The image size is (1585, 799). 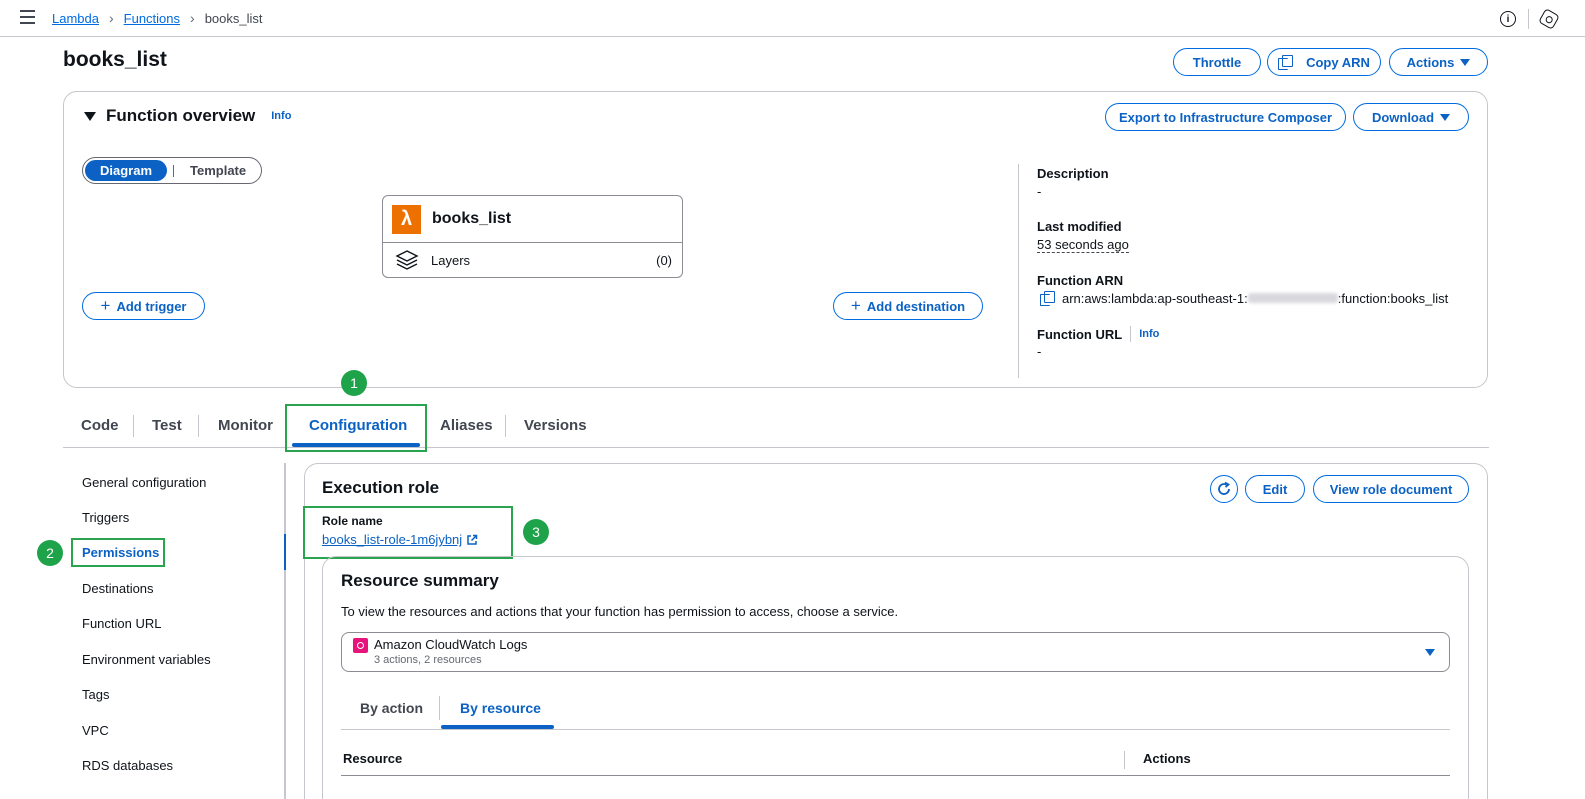 I want to click on download-button: Download, so click(x=1411, y=117).